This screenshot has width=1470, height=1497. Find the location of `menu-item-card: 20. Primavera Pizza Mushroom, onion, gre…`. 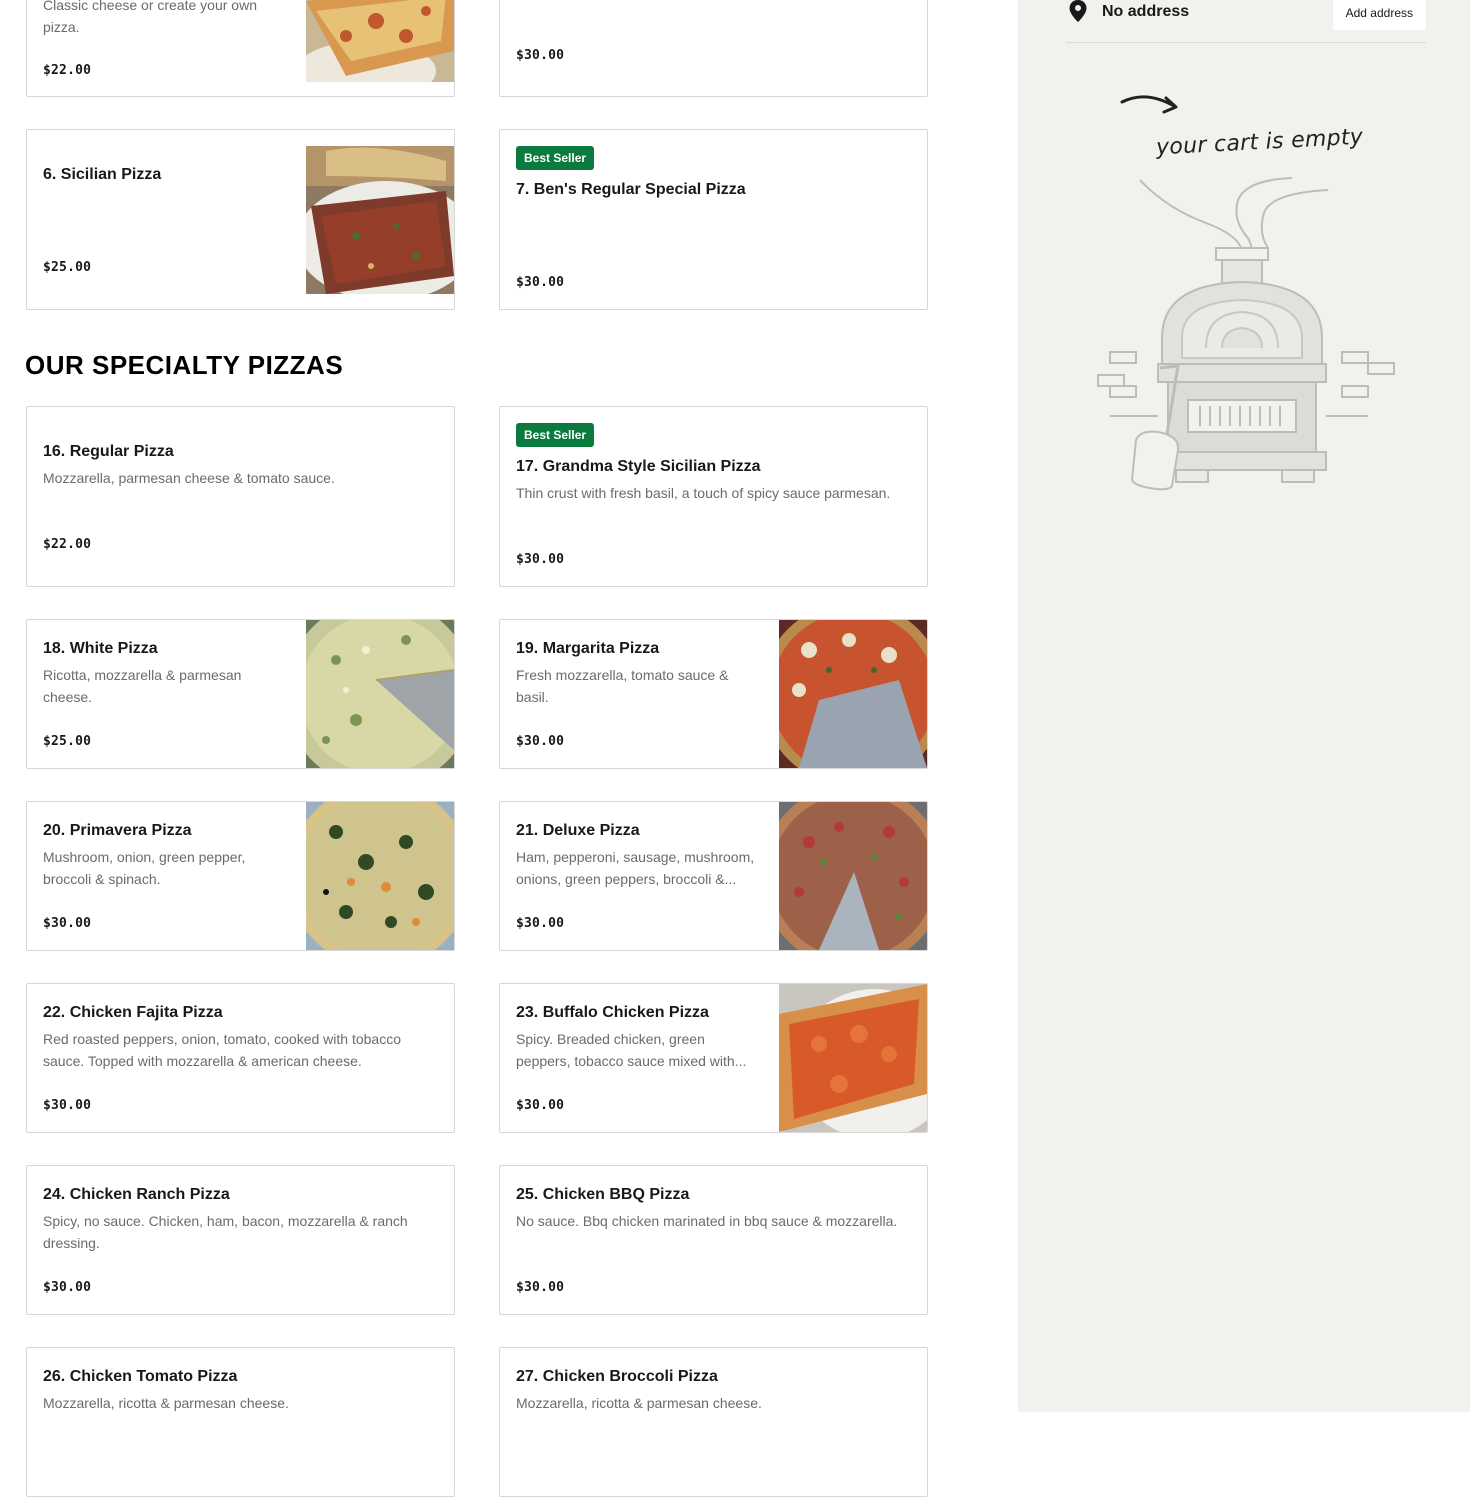

menu-item-card: 20. Primavera Pizza Mushroom, onion, gre… is located at coordinates (240, 876).